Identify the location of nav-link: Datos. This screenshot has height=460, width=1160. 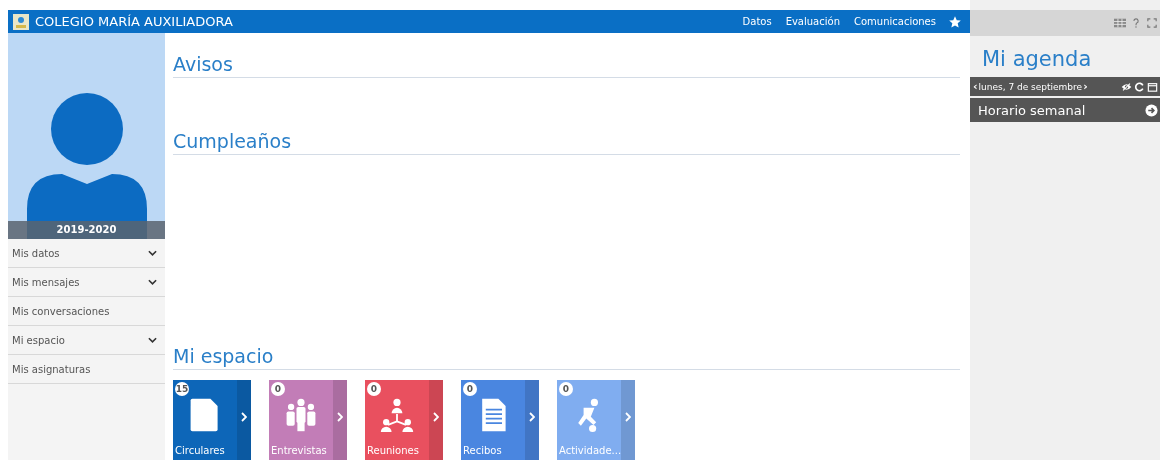
(757, 21).